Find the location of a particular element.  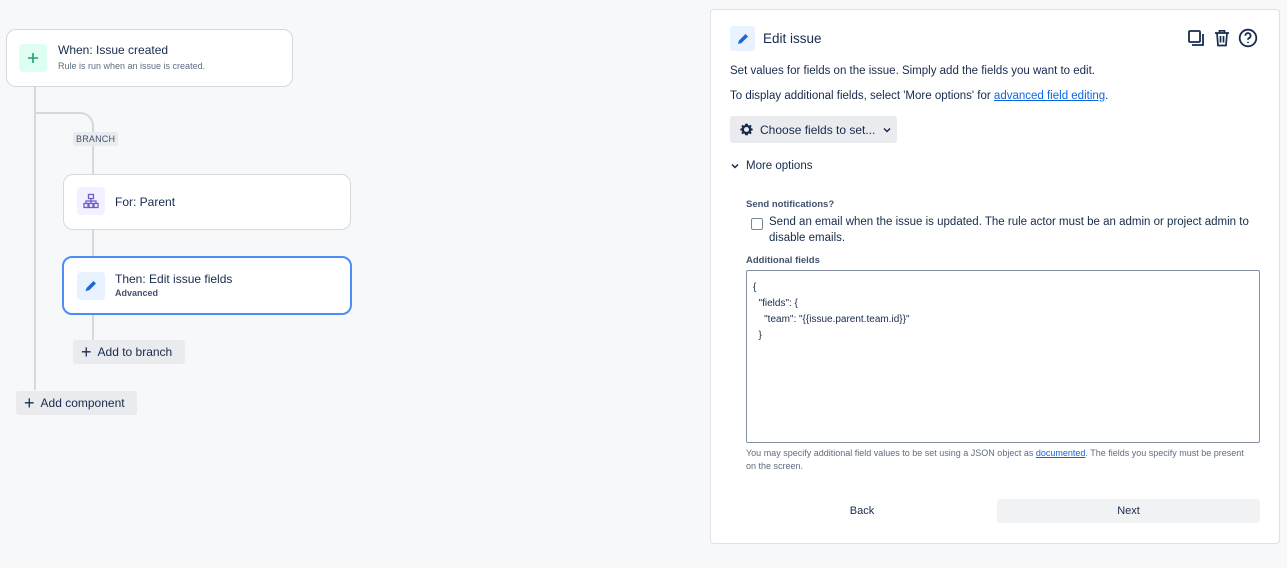

trigger-title: When: Issue created is located at coordinates (113, 50).